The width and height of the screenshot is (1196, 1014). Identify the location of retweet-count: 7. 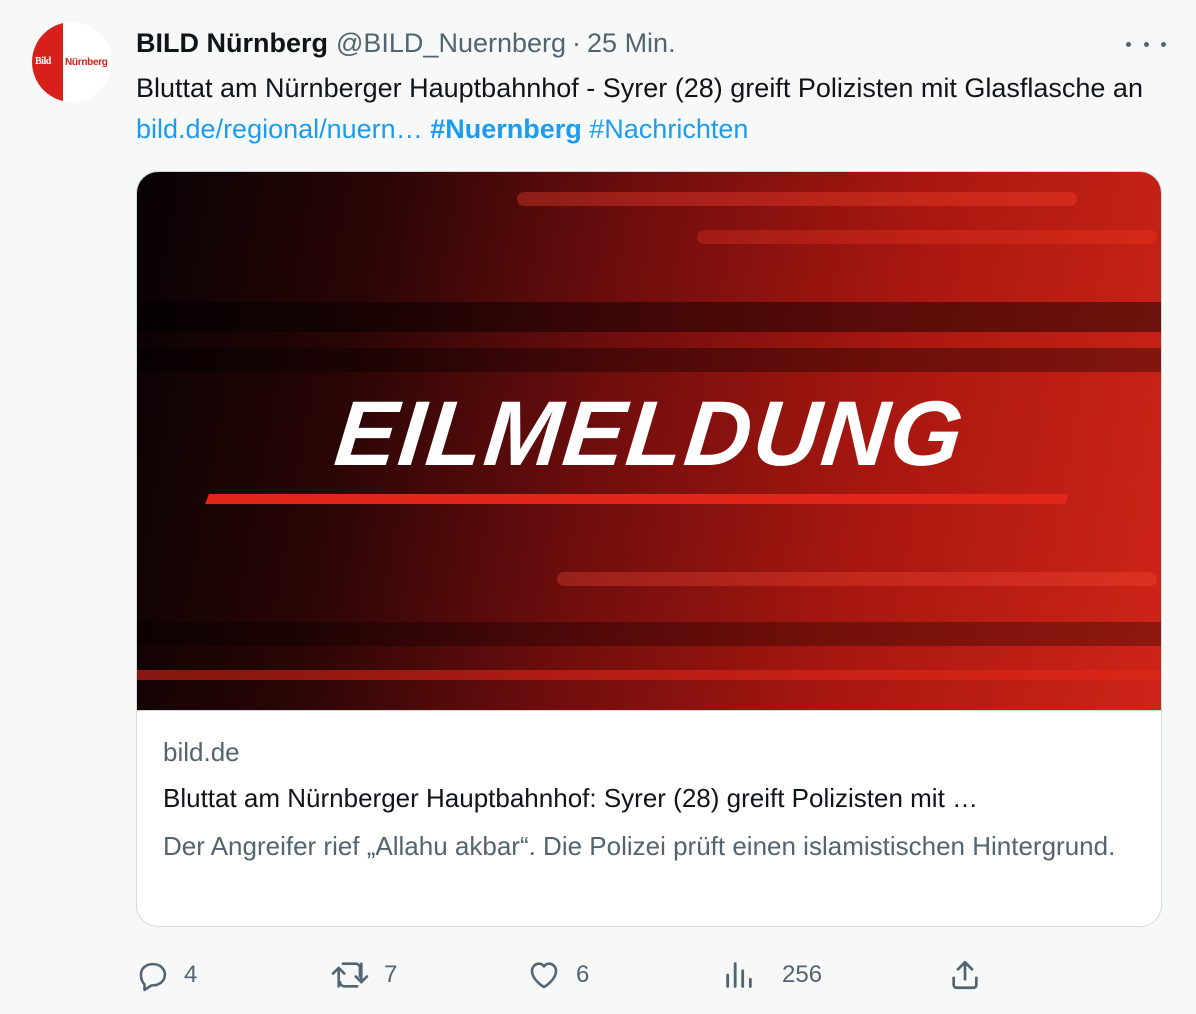
(391, 974).